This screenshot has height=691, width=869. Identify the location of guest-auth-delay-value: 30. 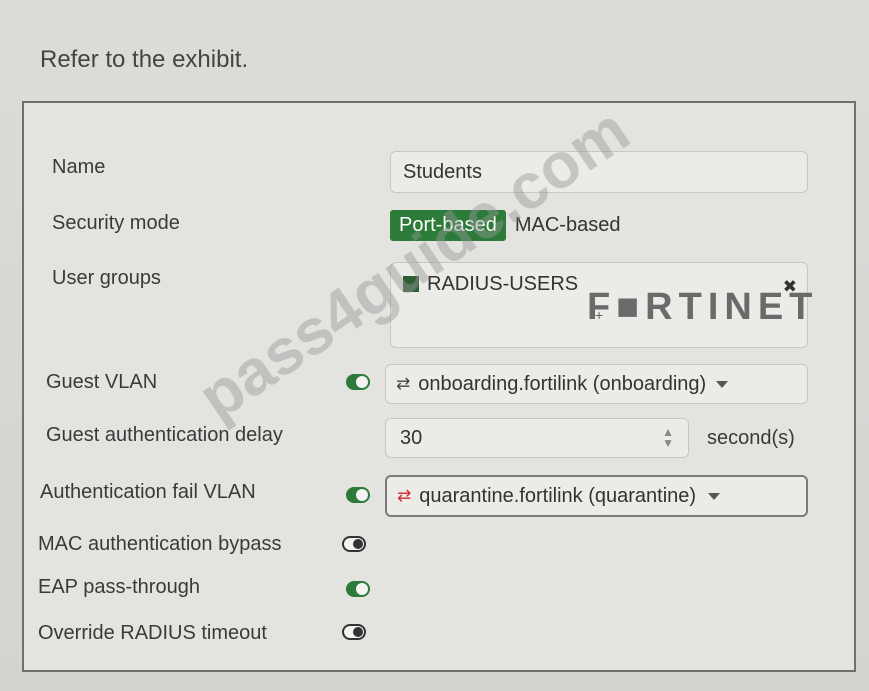
(411, 437).